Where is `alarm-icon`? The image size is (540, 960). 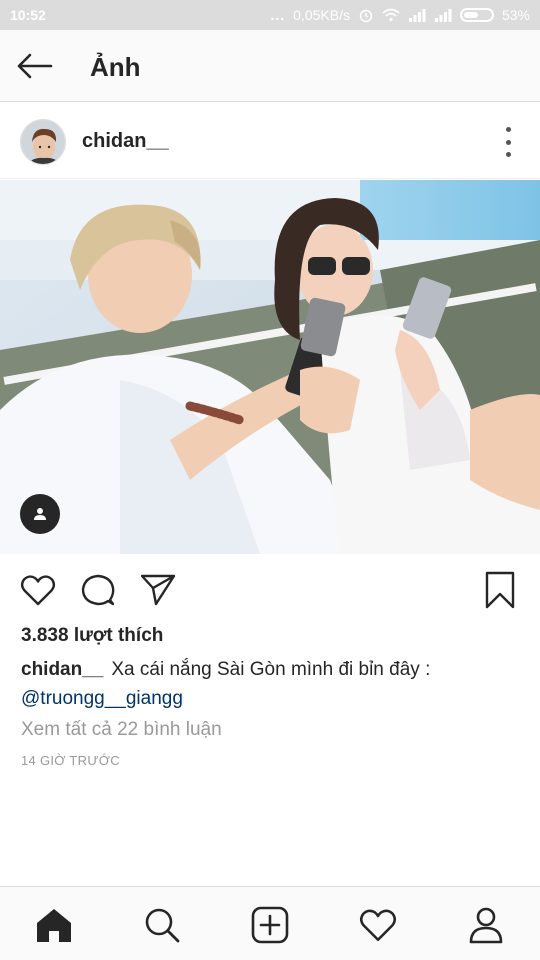
alarm-icon is located at coordinates (366, 16).